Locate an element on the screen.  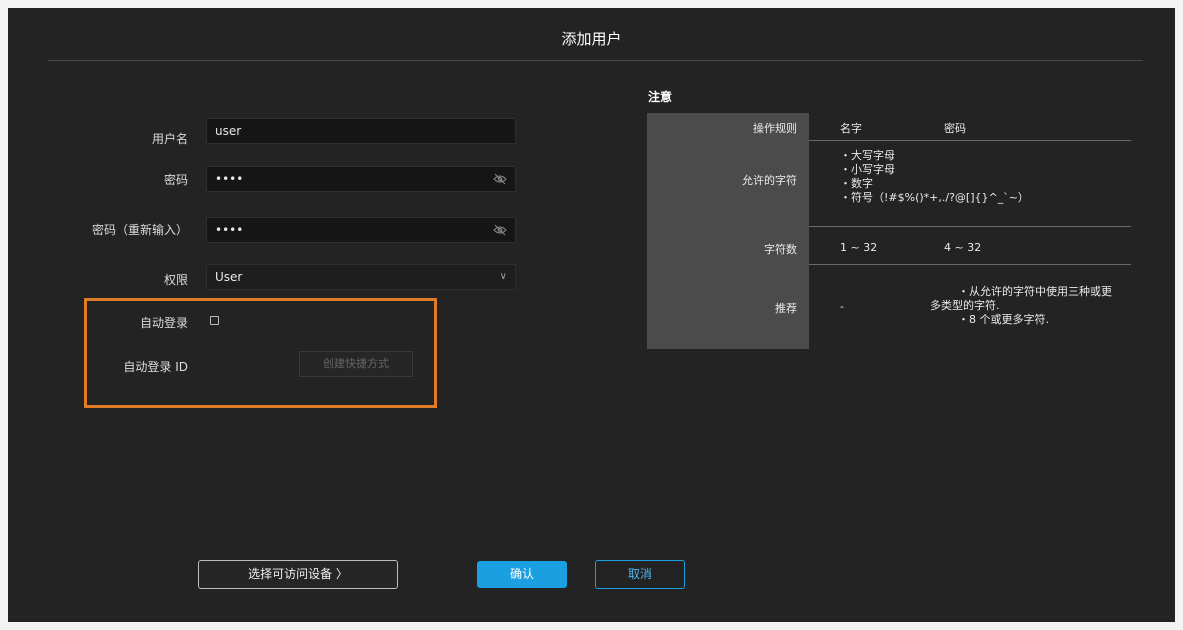
chevron-down-icon: ∨ is located at coordinates (503, 276).